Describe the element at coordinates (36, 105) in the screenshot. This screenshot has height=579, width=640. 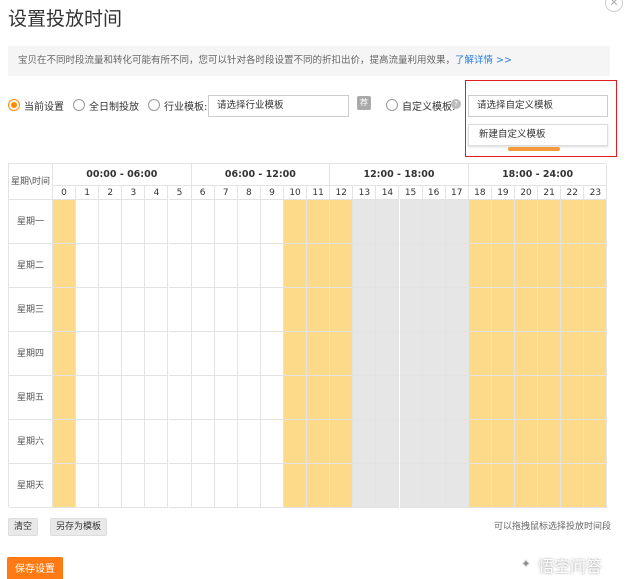
I see `radio-current-setting: 当前设置` at that location.